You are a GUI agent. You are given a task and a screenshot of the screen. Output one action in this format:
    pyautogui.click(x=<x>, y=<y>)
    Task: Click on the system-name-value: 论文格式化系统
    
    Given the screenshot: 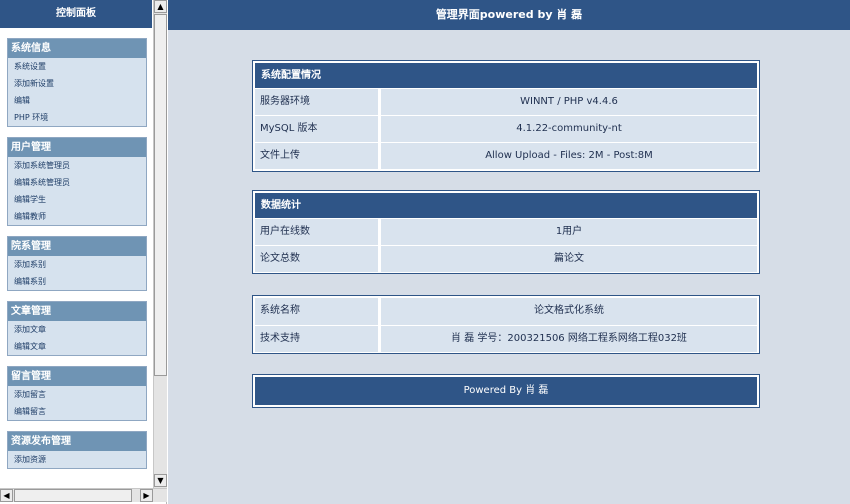 What is the action you would take?
    pyautogui.click(x=569, y=311)
    